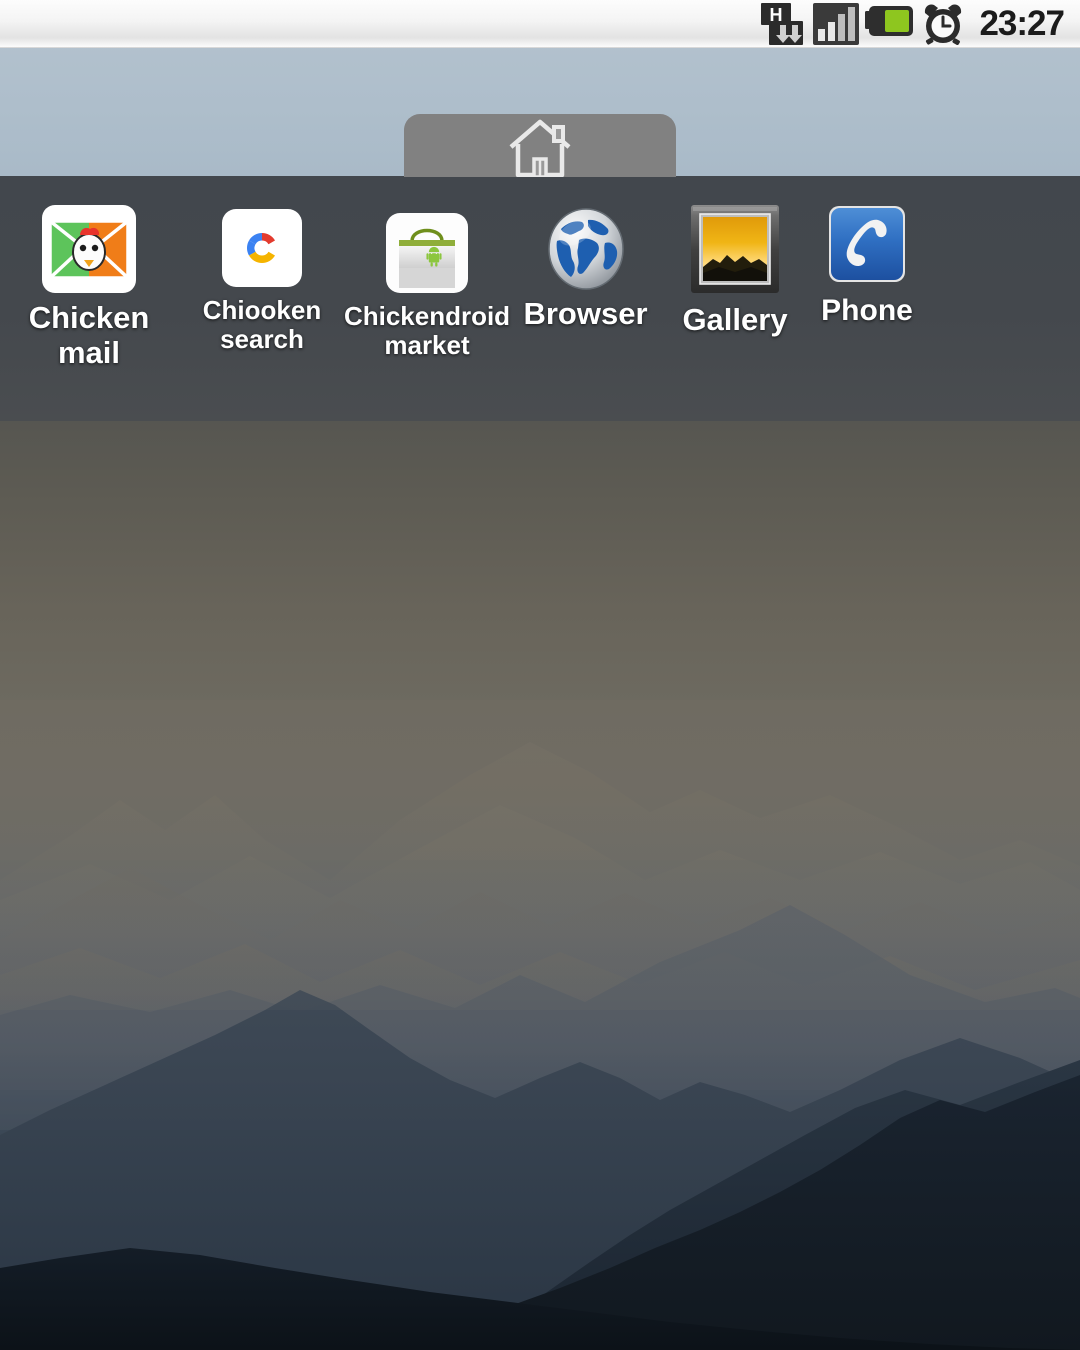  Describe the element at coordinates (867, 244) in the screenshot. I see `phone-handset-icon` at that location.